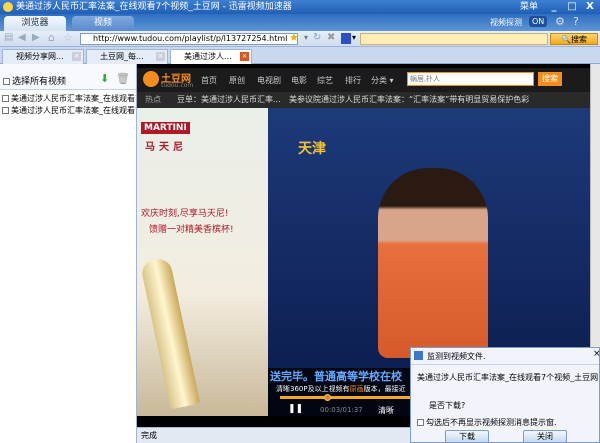  Describe the element at coordinates (295, 409) in the screenshot. I see `pause-icon: ❚❚` at that location.